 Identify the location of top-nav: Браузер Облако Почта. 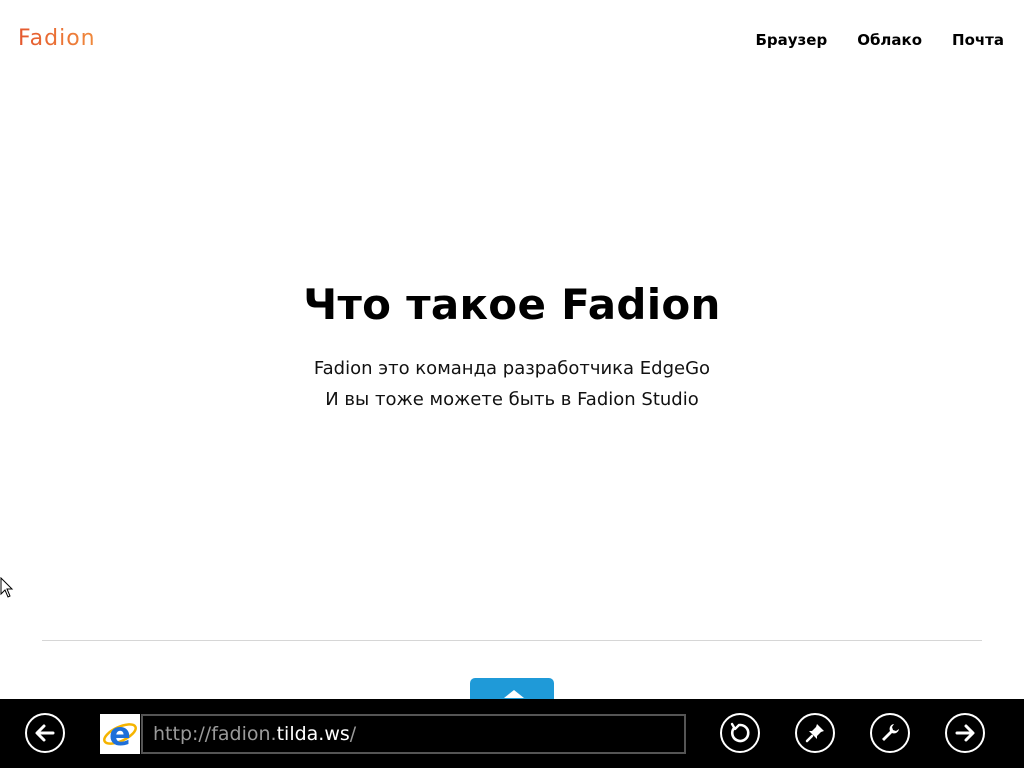
(879, 40).